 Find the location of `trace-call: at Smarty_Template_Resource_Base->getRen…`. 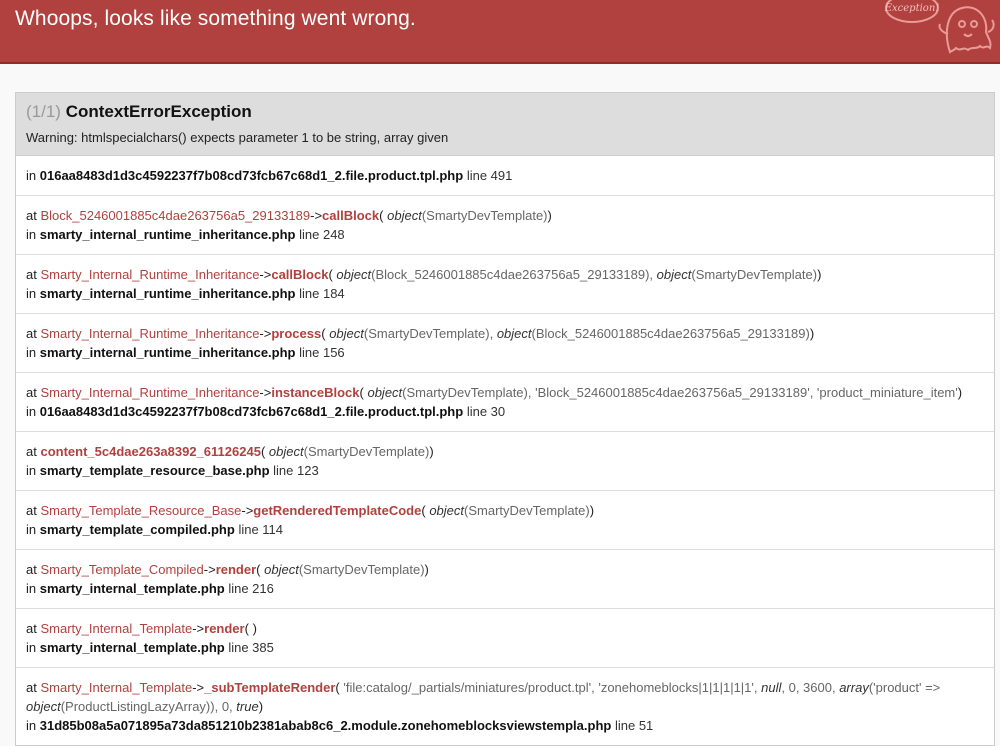

trace-call: at Smarty_Template_Resource_Base->getRen… is located at coordinates (505, 510).